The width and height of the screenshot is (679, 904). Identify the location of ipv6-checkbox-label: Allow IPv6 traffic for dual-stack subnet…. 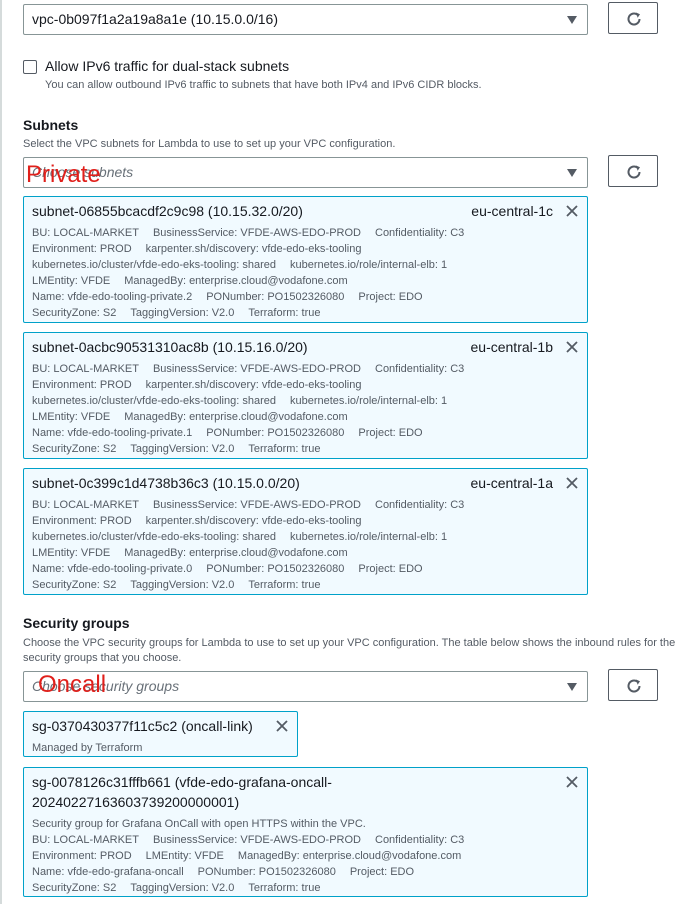
(167, 66).